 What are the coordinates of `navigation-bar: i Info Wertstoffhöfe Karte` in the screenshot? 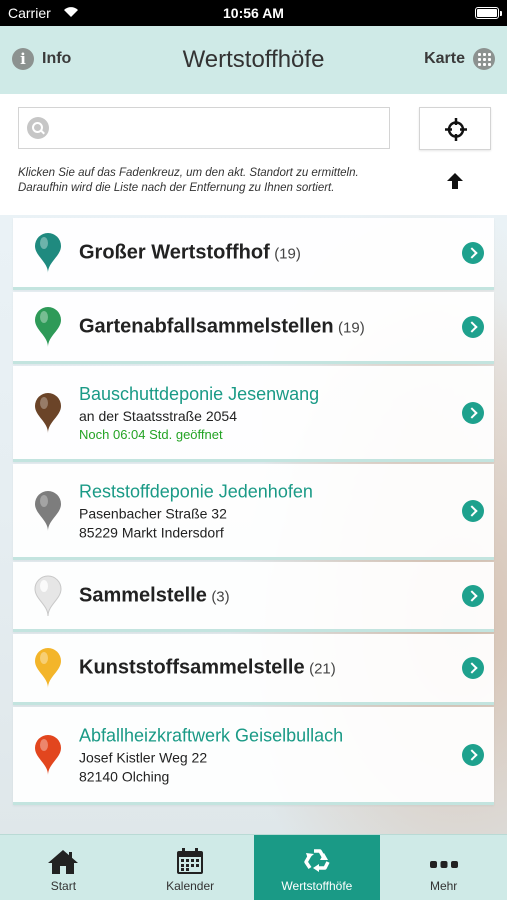 It's located at (253, 60).